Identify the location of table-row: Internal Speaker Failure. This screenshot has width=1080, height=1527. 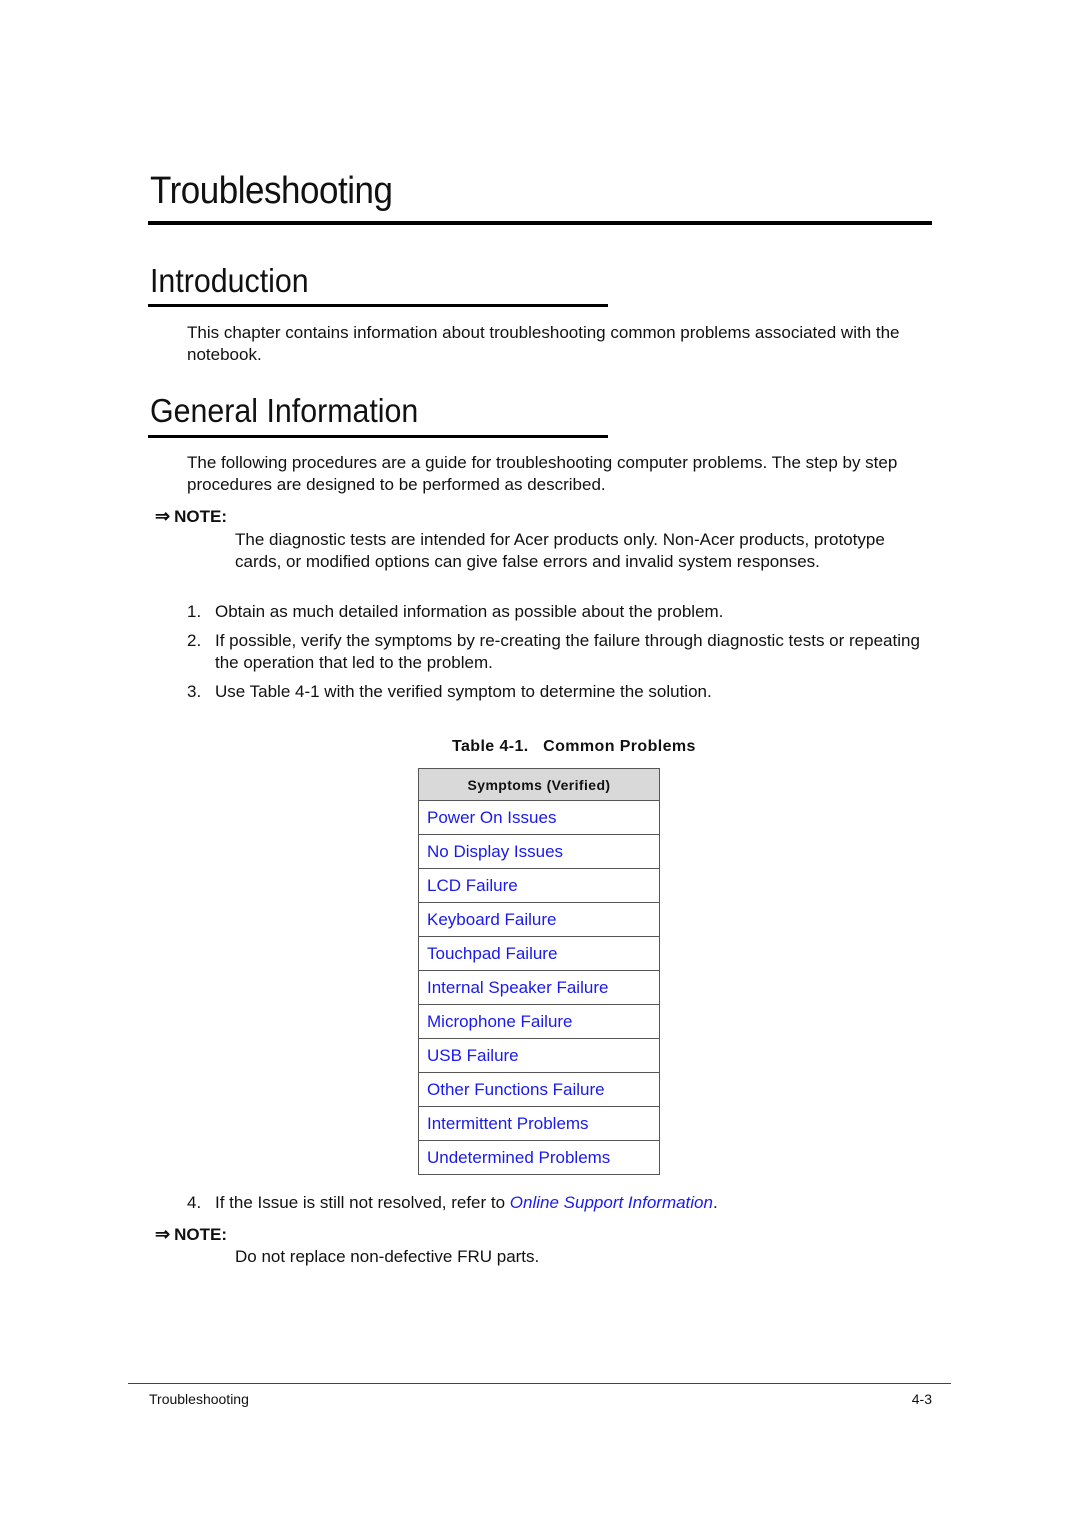
(539, 987).